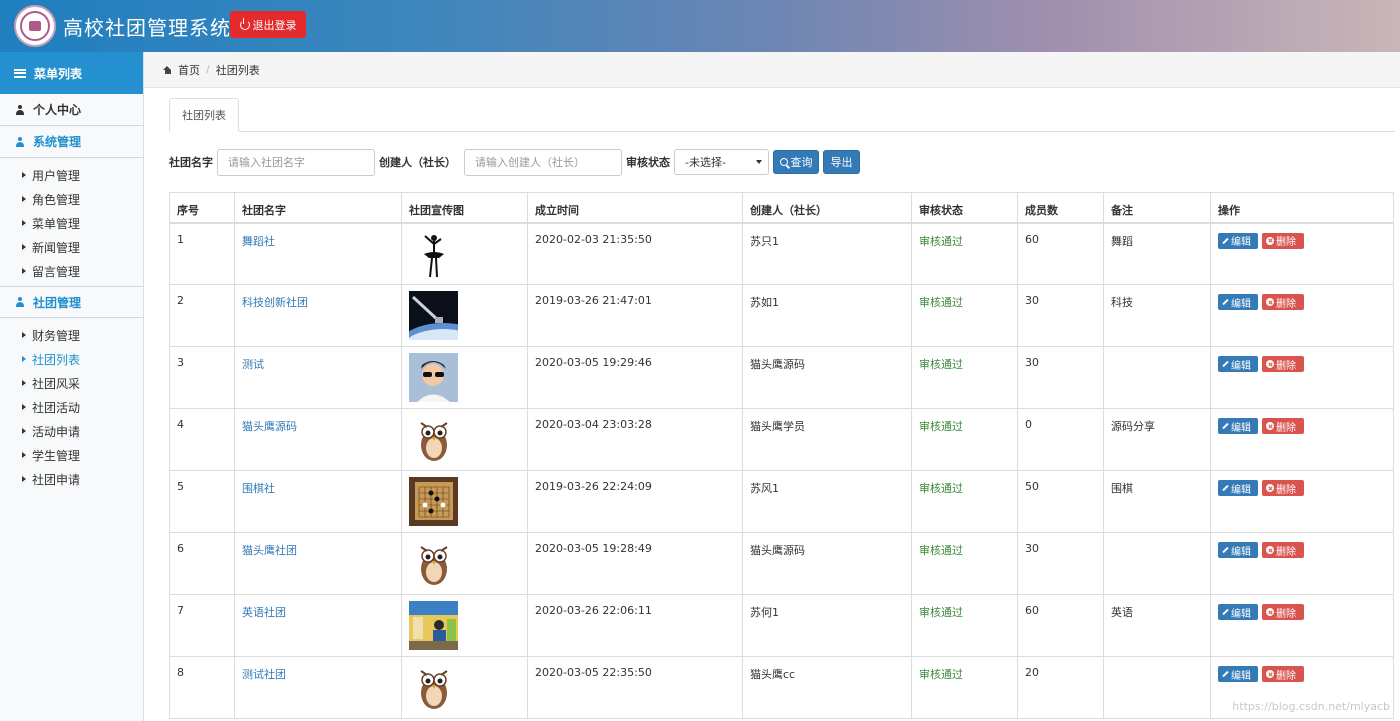 The width and height of the screenshot is (1400, 721). Describe the element at coordinates (1311, 706) in the screenshot. I see `watermark: https://blog.csdn.net/mlyacb` at that location.